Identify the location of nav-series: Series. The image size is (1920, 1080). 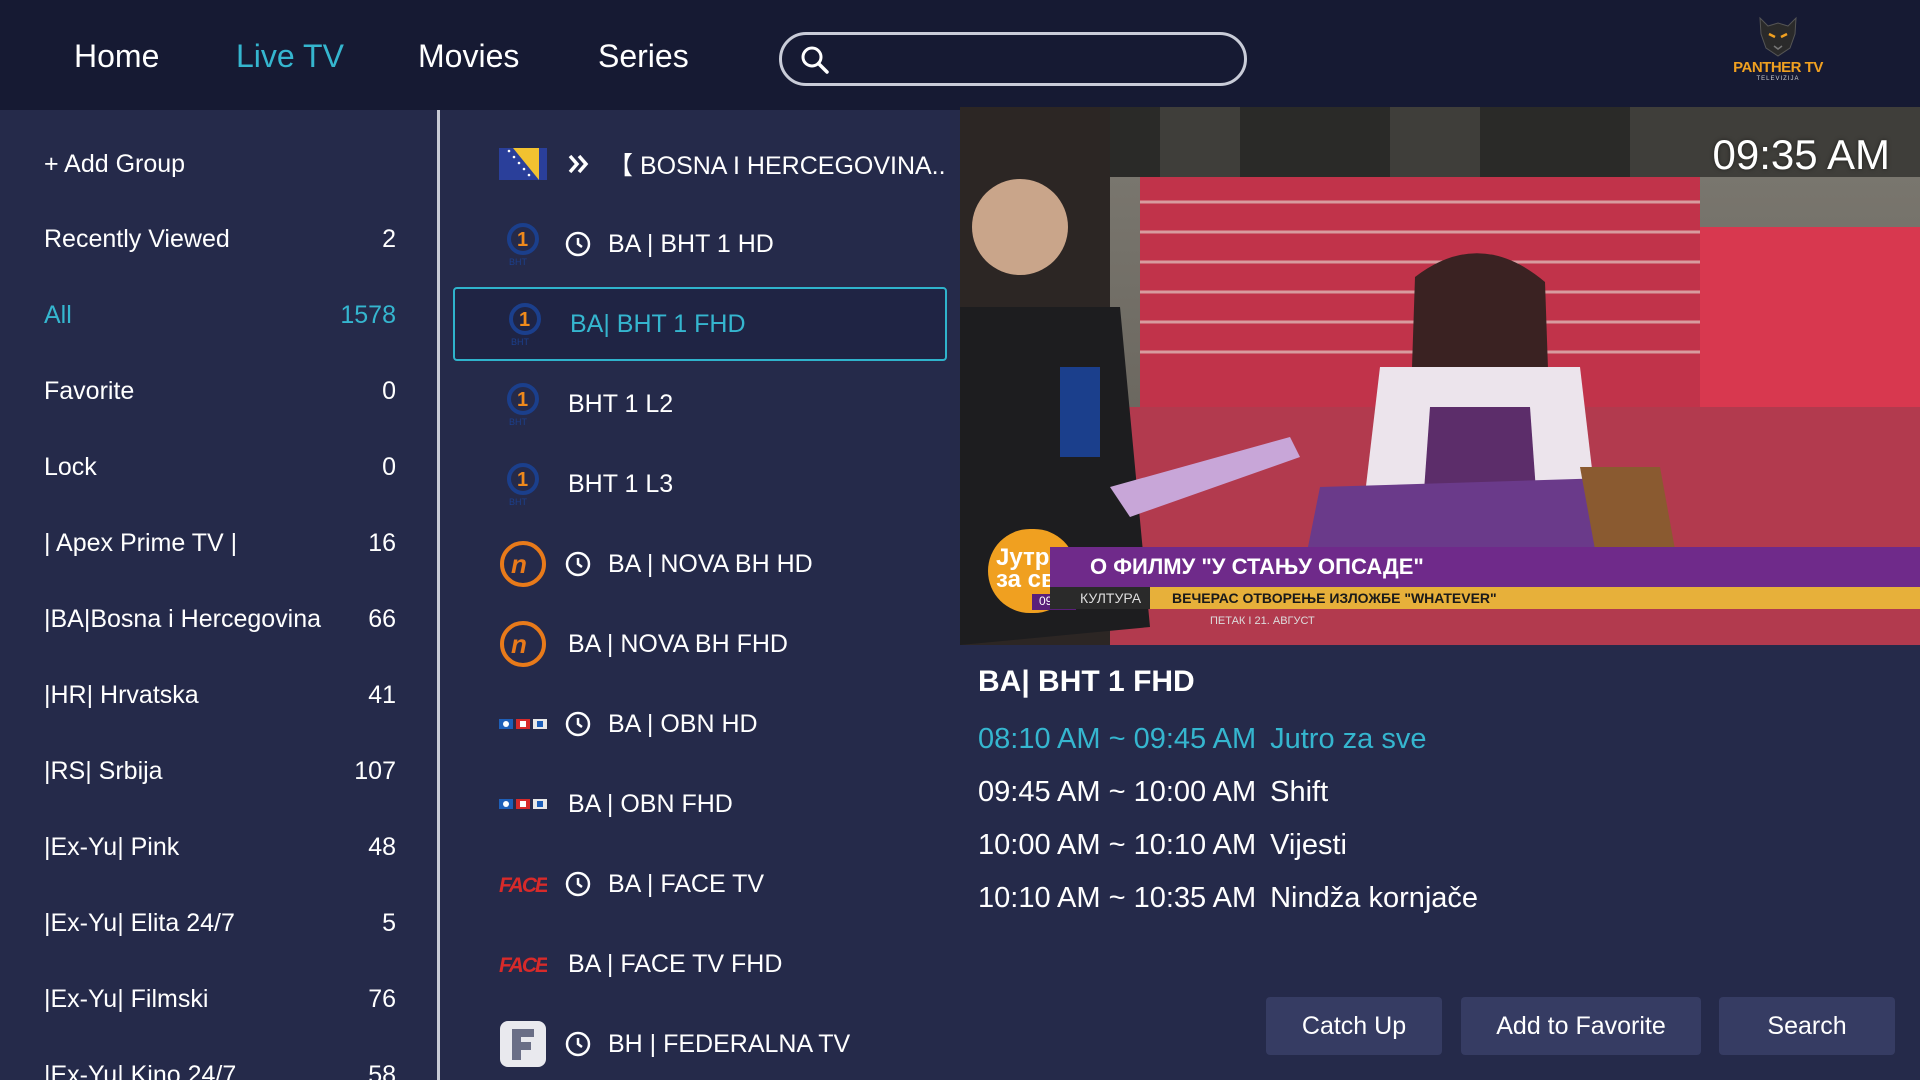
(643, 56).